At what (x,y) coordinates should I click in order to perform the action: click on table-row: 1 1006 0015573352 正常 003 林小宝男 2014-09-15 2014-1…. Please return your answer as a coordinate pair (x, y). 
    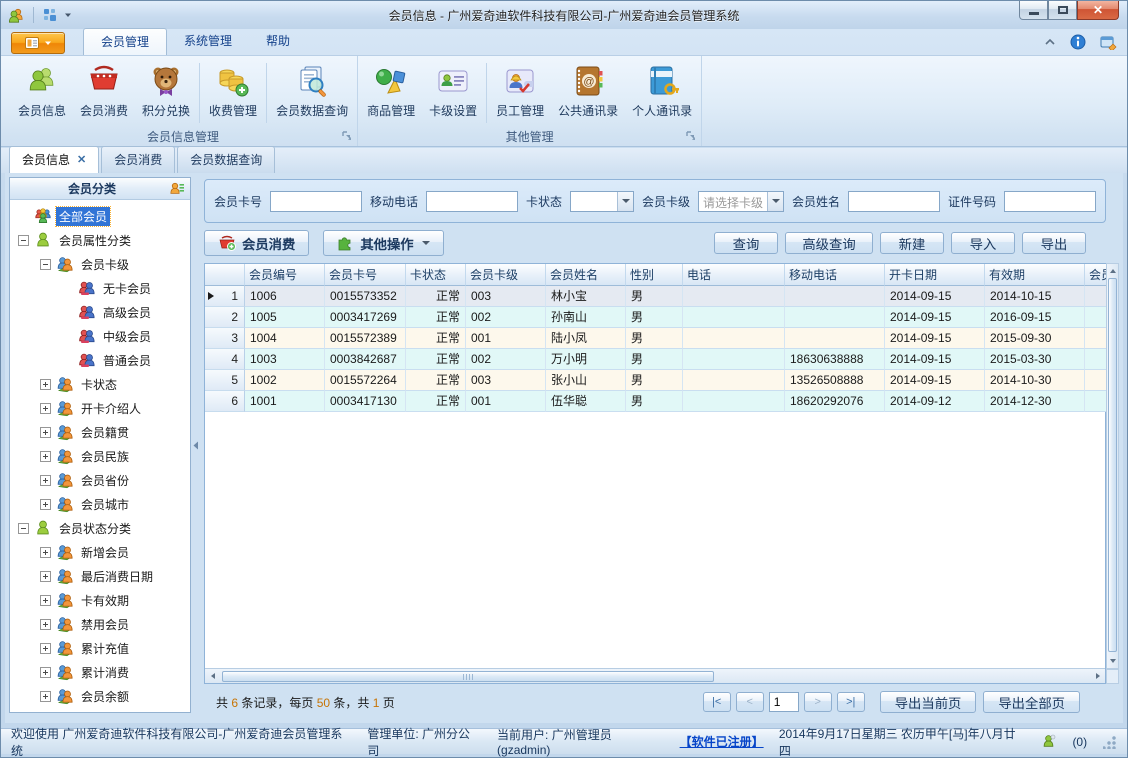
    Looking at the image, I should click on (656, 296).